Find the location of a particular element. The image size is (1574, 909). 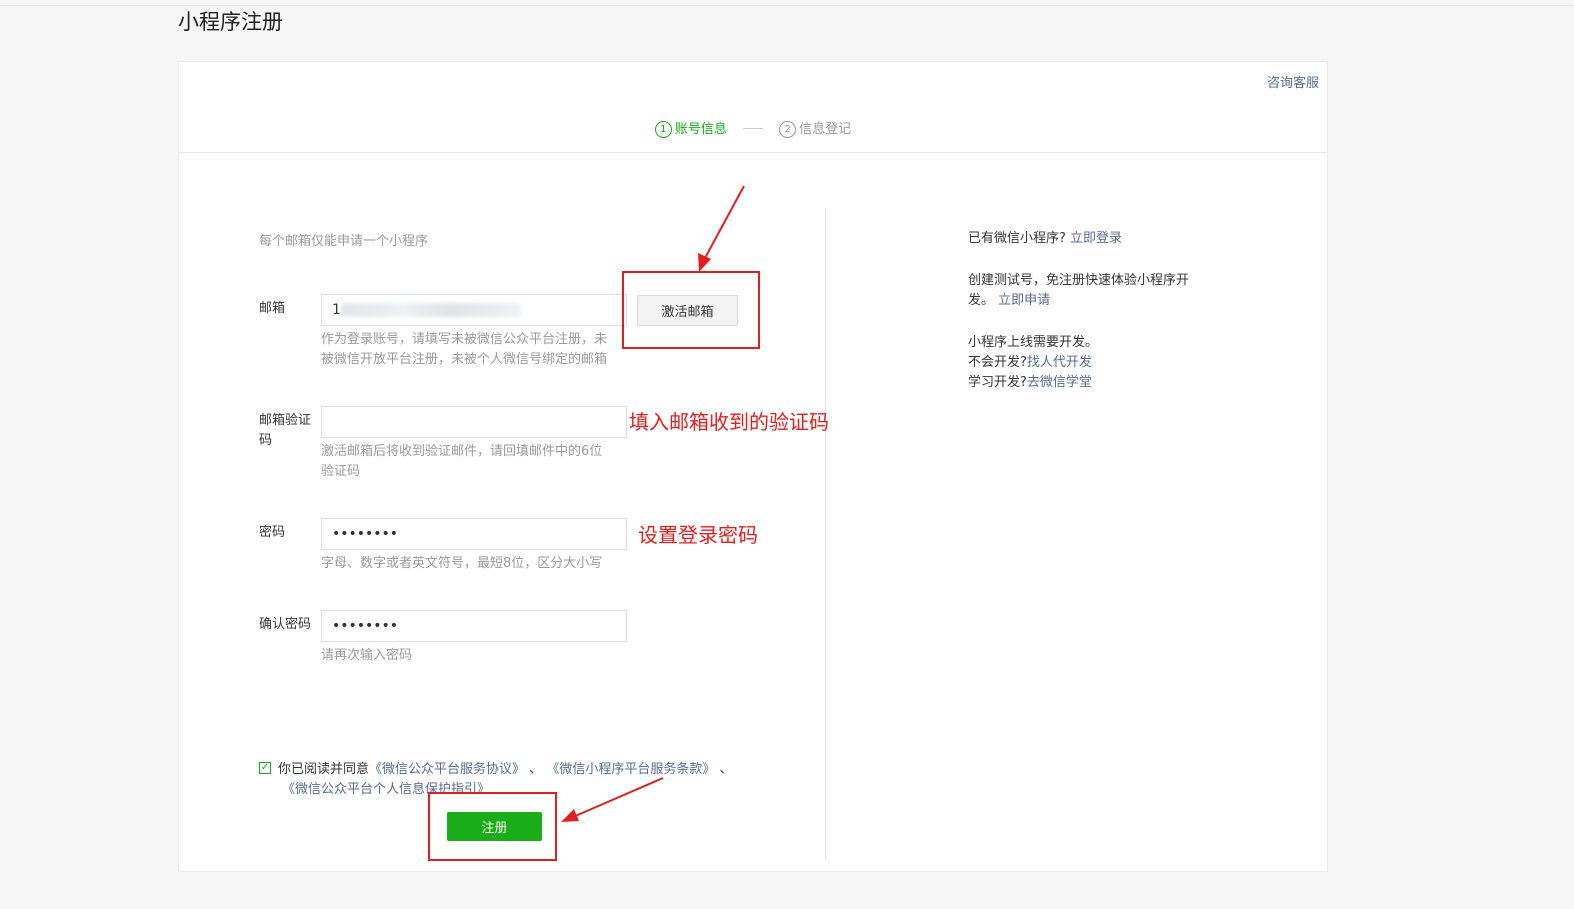

sidebar-outsource-row: 不会开发?找人代开发 is located at coordinates (1083, 363).